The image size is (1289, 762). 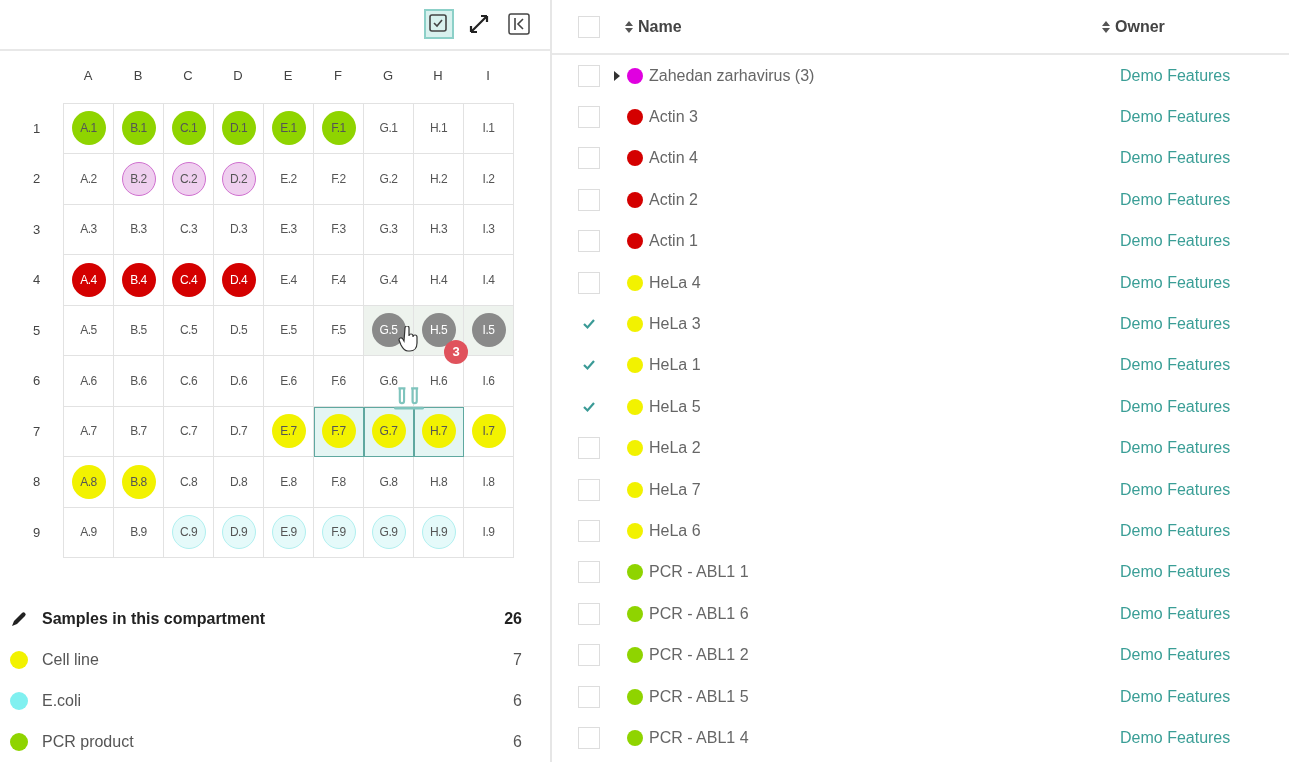 What do you see at coordinates (238, 279) in the screenshot?
I see `sample-well: D.4` at bounding box center [238, 279].